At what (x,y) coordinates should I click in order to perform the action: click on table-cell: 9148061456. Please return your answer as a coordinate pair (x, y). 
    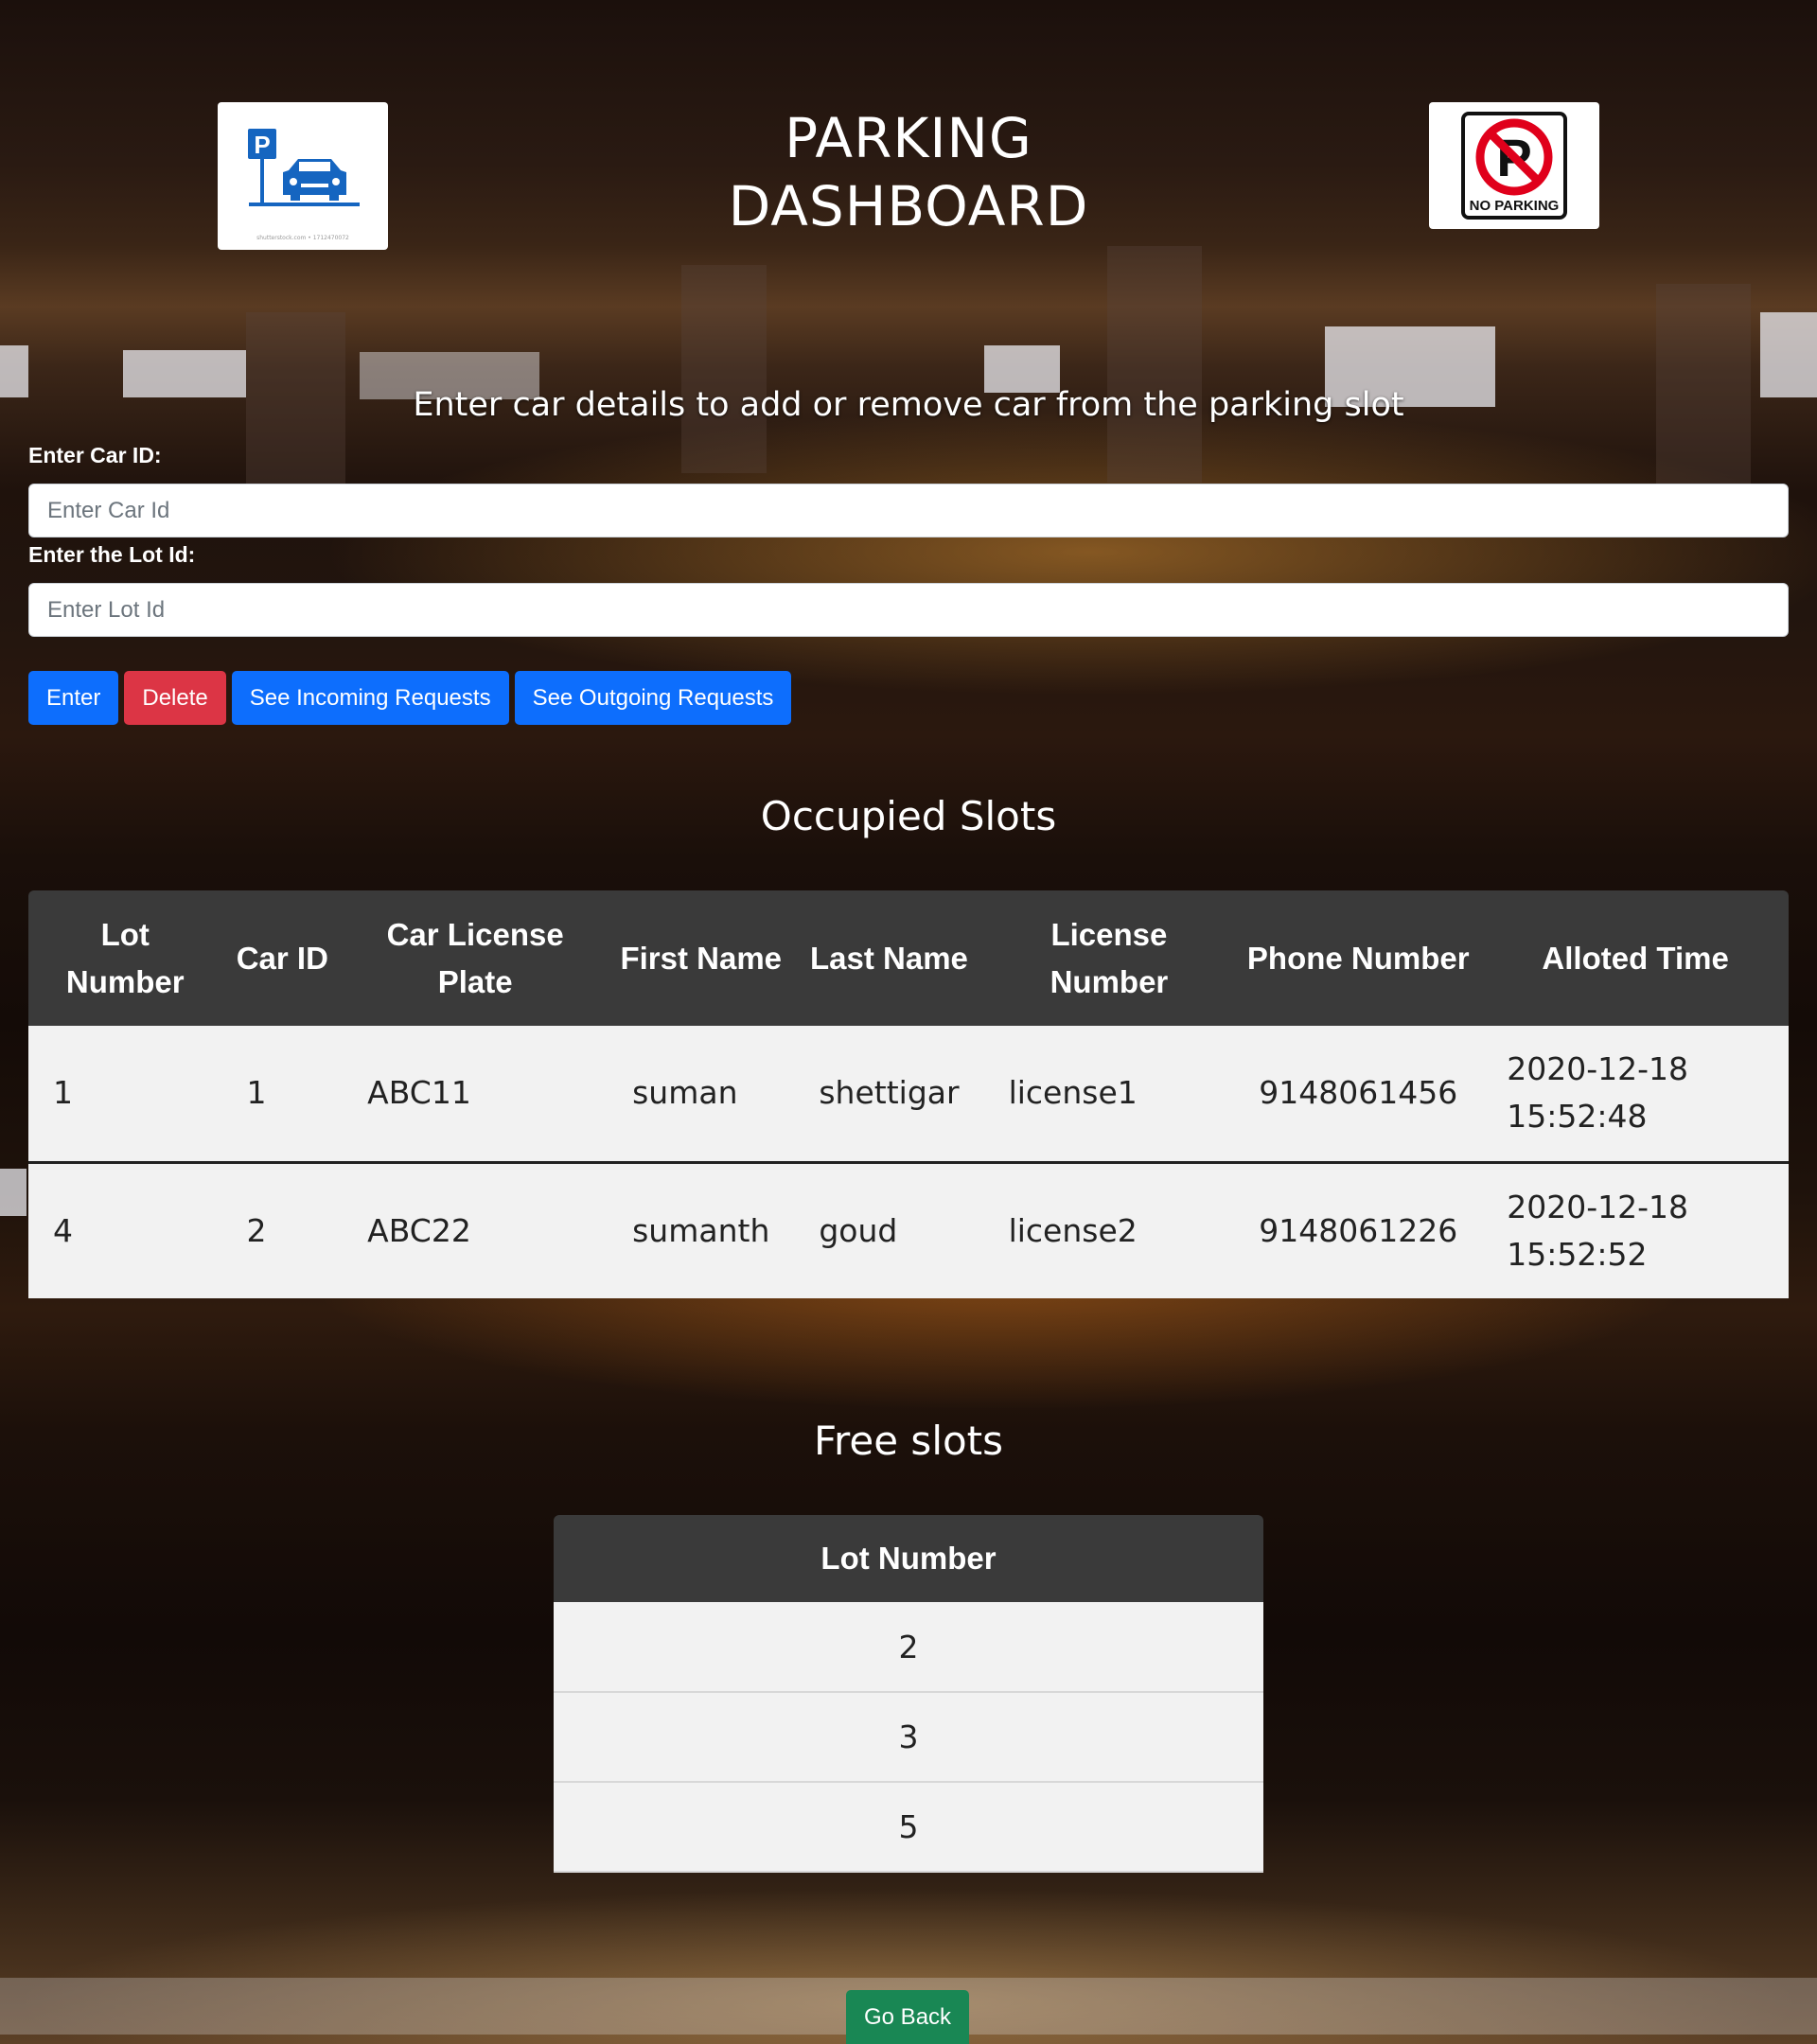
    Looking at the image, I should click on (1358, 1095).